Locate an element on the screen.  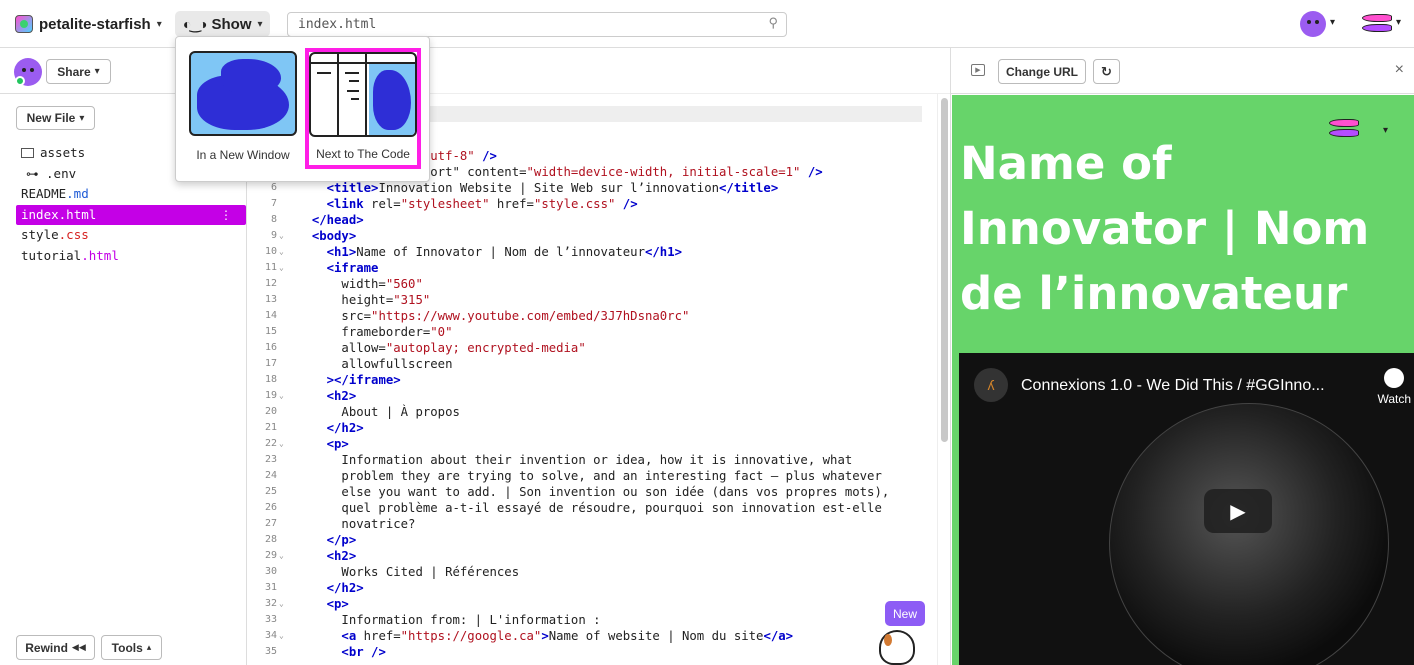
scrollbar is located at coordinates (943, 379).